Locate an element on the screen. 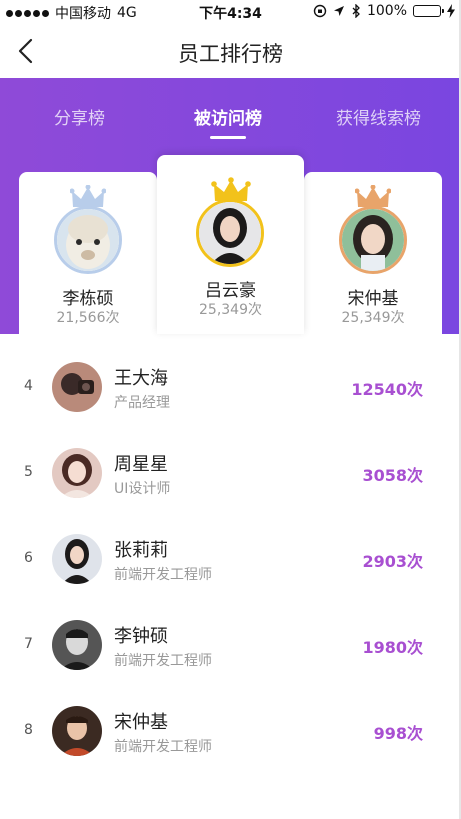  list-item: 7 李钟硕 前端开发工程师 1980次 is located at coordinates (230, 635).